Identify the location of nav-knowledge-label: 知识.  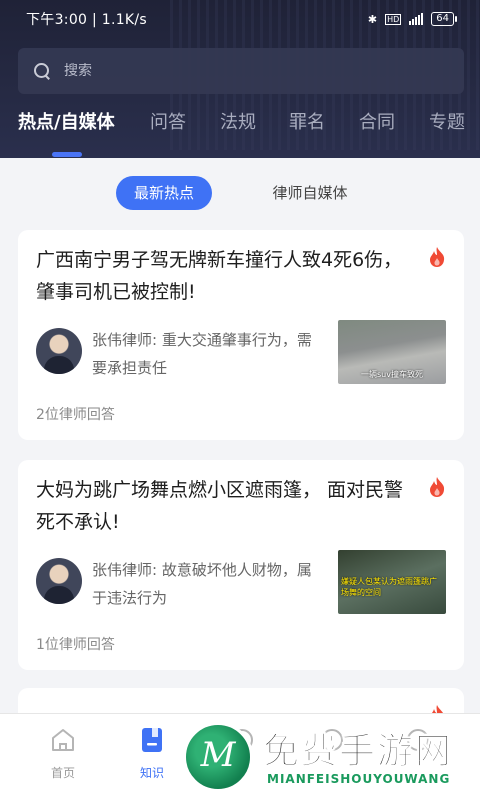
(151, 773).